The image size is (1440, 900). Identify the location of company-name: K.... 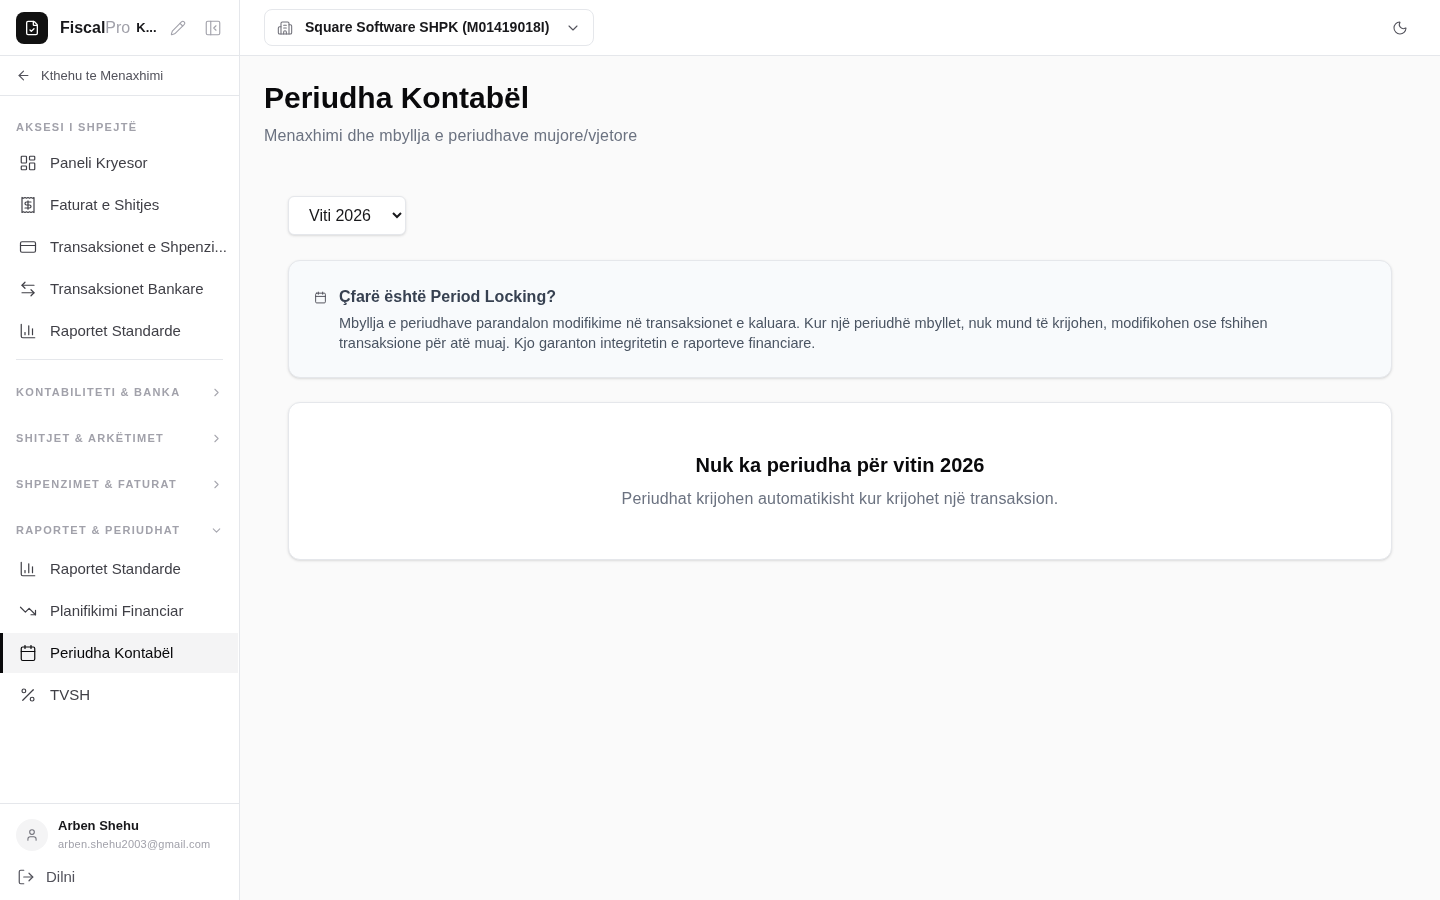
(146, 27).